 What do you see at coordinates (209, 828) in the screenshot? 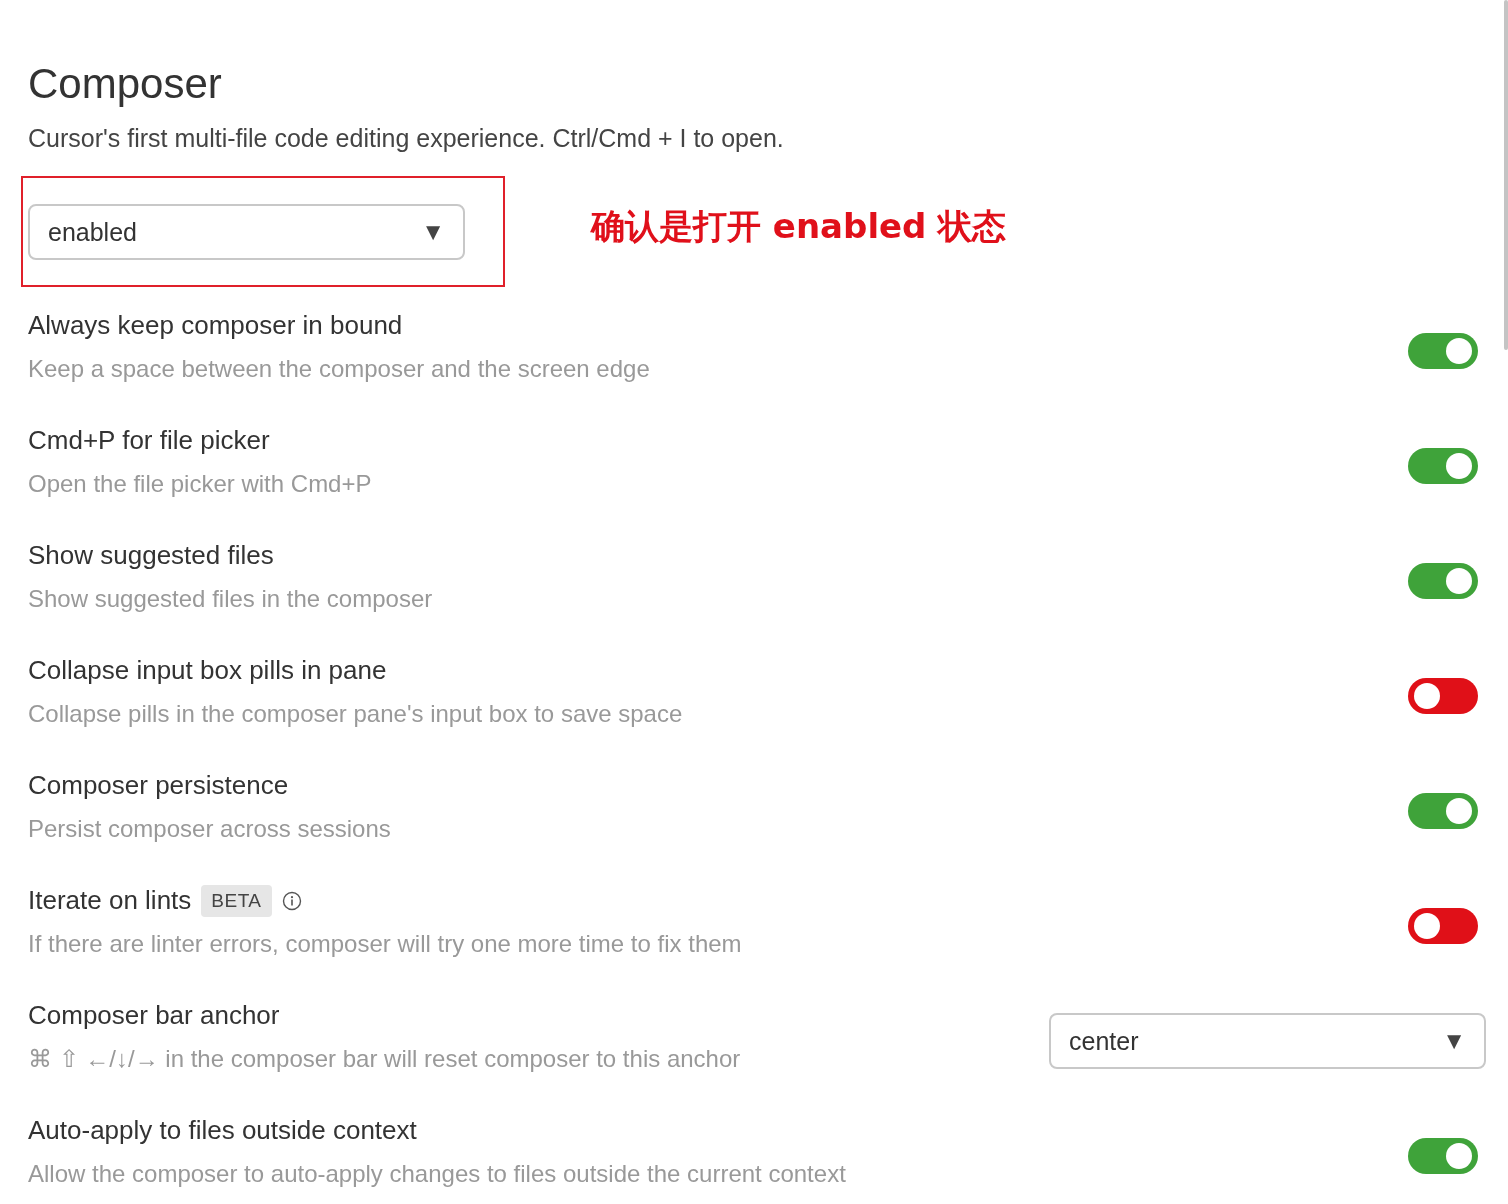
I see `setting-description: Persist composer across sessions` at bounding box center [209, 828].